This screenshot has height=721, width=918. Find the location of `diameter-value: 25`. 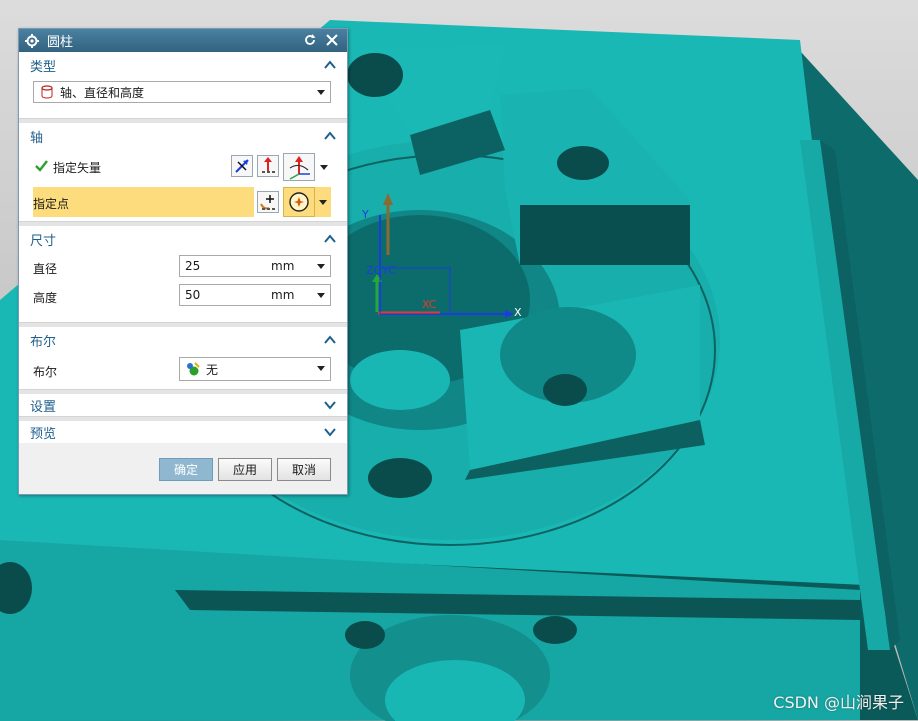

diameter-value: 25 is located at coordinates (193, 266).